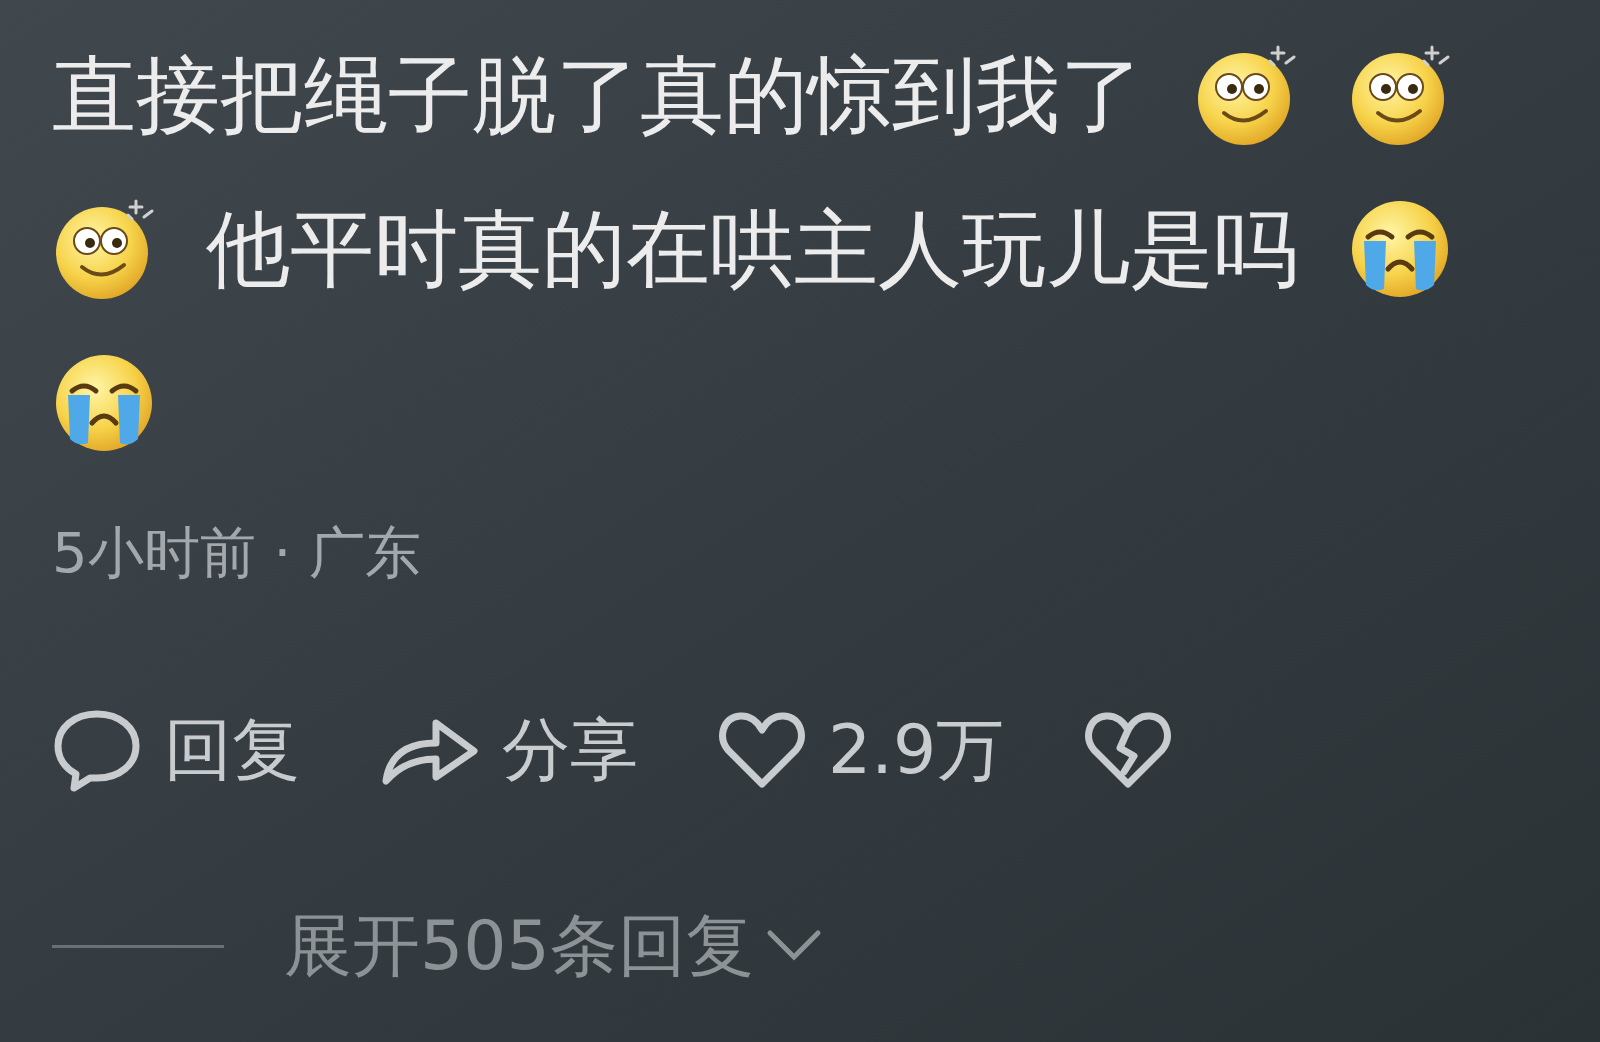  Describe the element at coordinates (97, 750) in the screenshot. I see `speech-bubble-icon` at that location.